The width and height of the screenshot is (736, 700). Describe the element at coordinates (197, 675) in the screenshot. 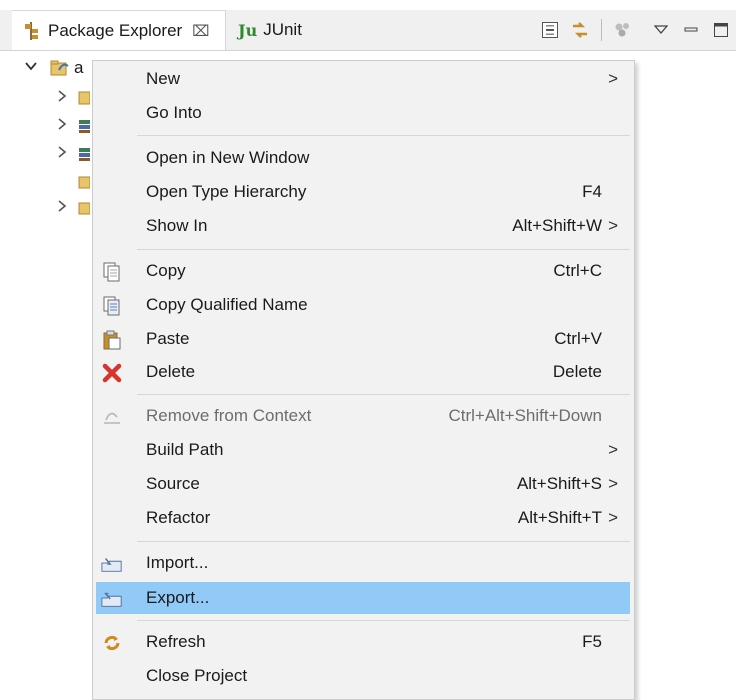

I see `menu-item-label: Close Project` at that location.